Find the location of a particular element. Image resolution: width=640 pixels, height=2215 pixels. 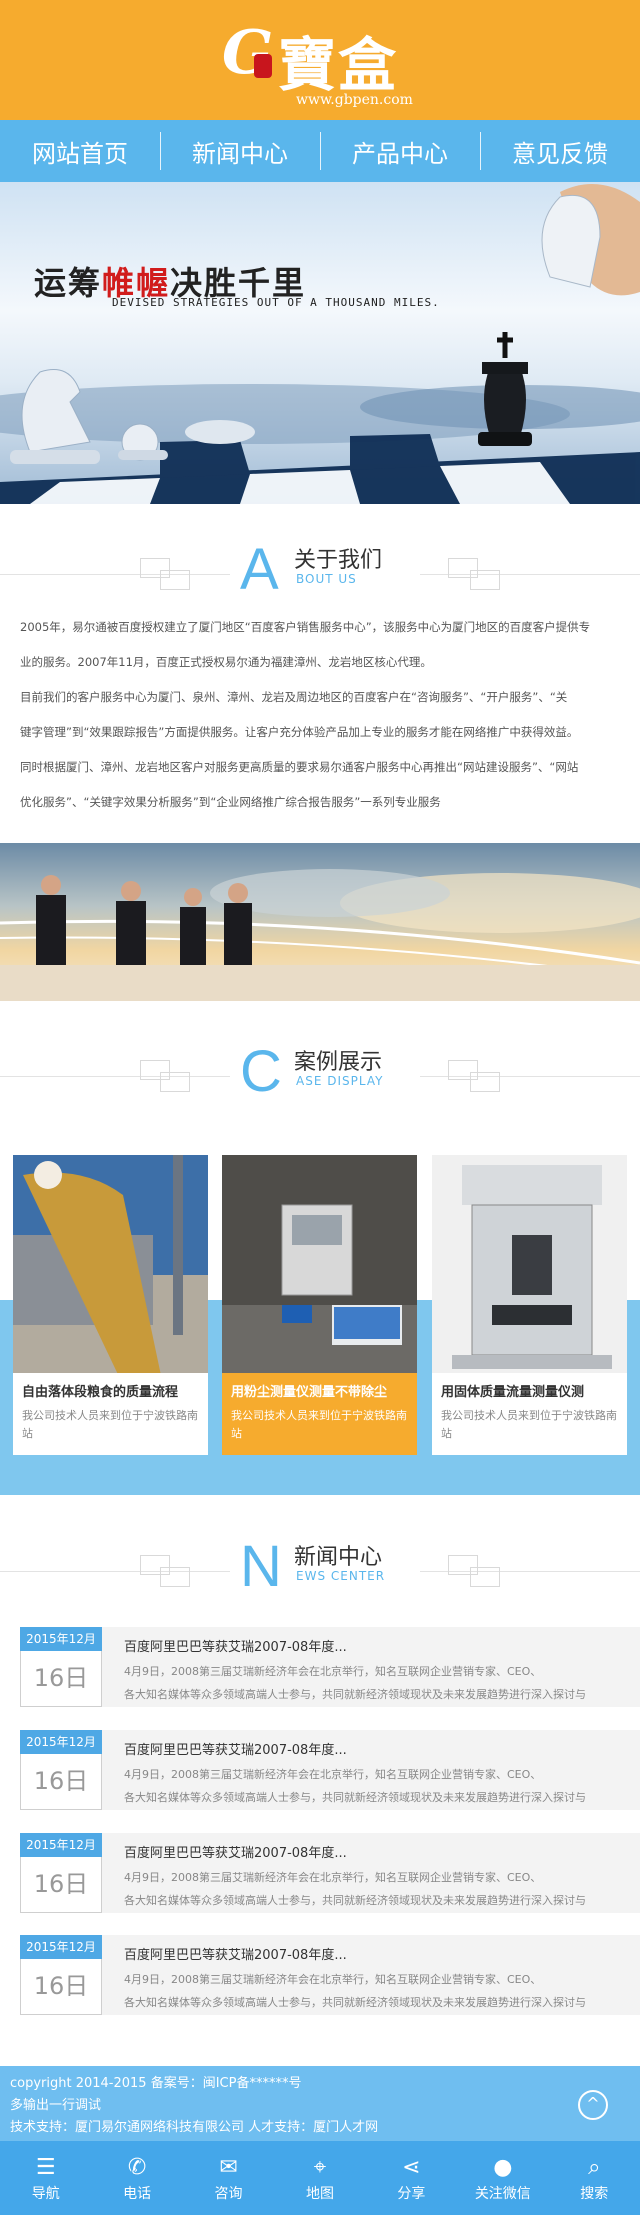

logo-text: 寶盒 is located at coordinates (338, 65).